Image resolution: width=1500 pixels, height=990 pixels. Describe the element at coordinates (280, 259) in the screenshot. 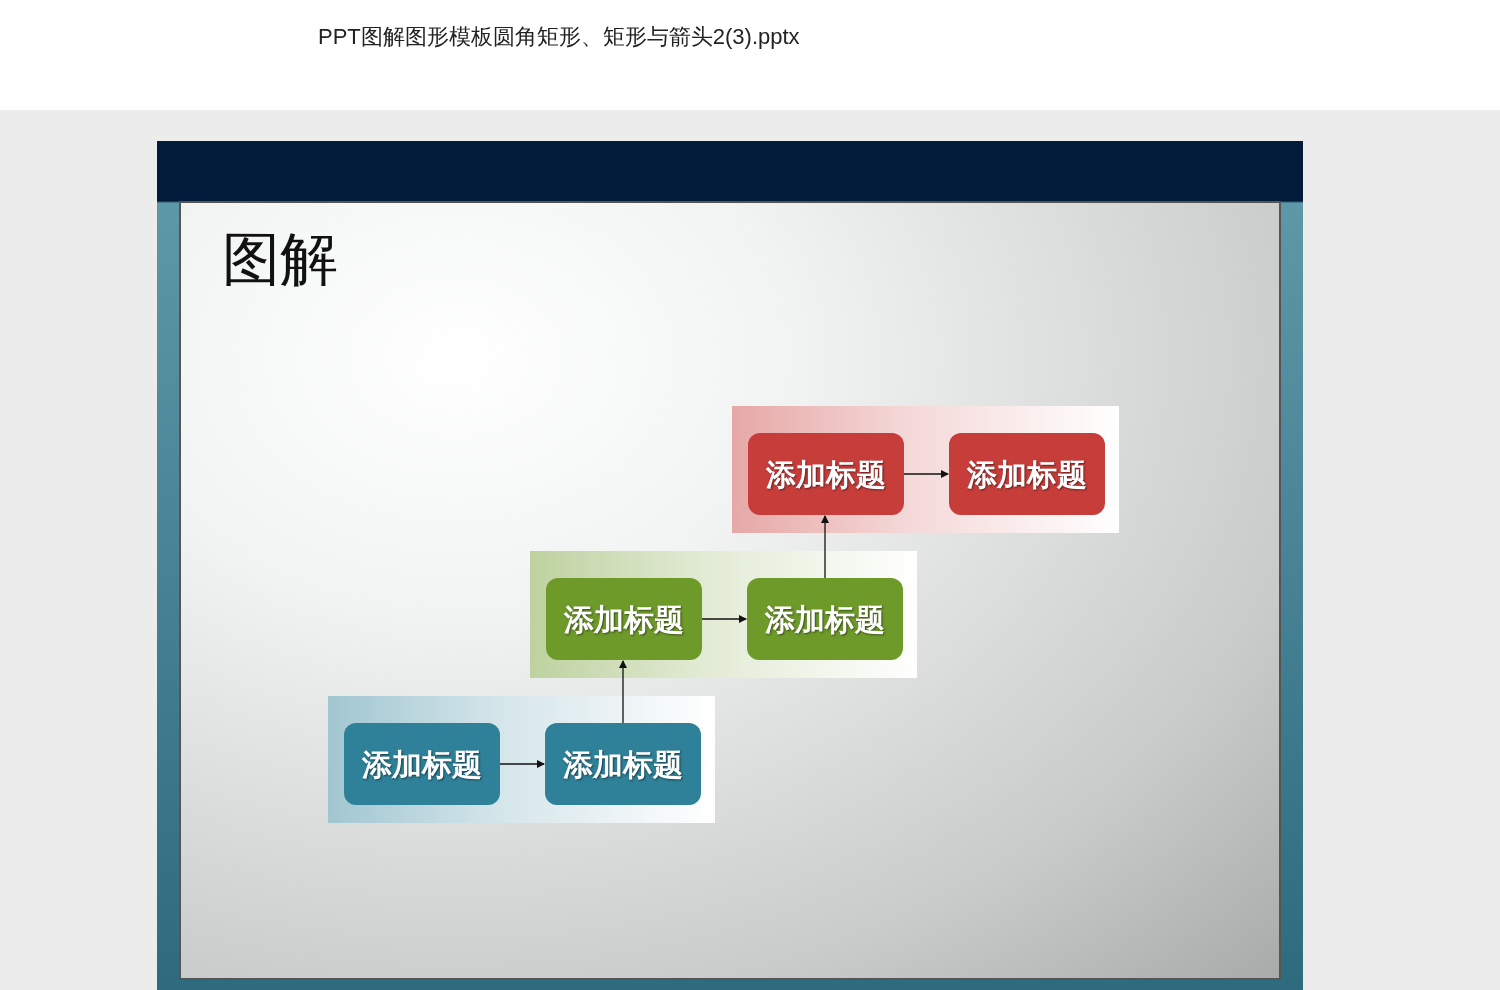

I see `slide-title: 图解` at that location.